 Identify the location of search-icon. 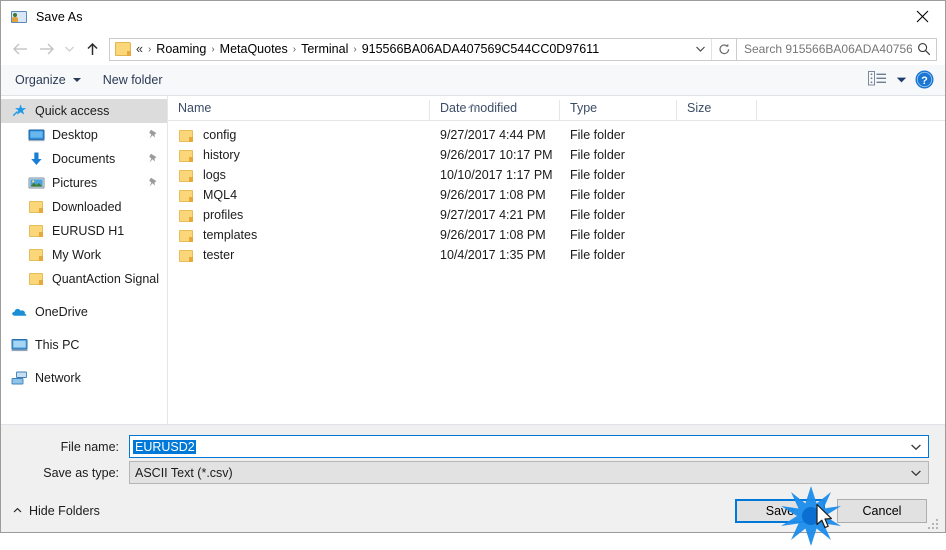
(924, 49).